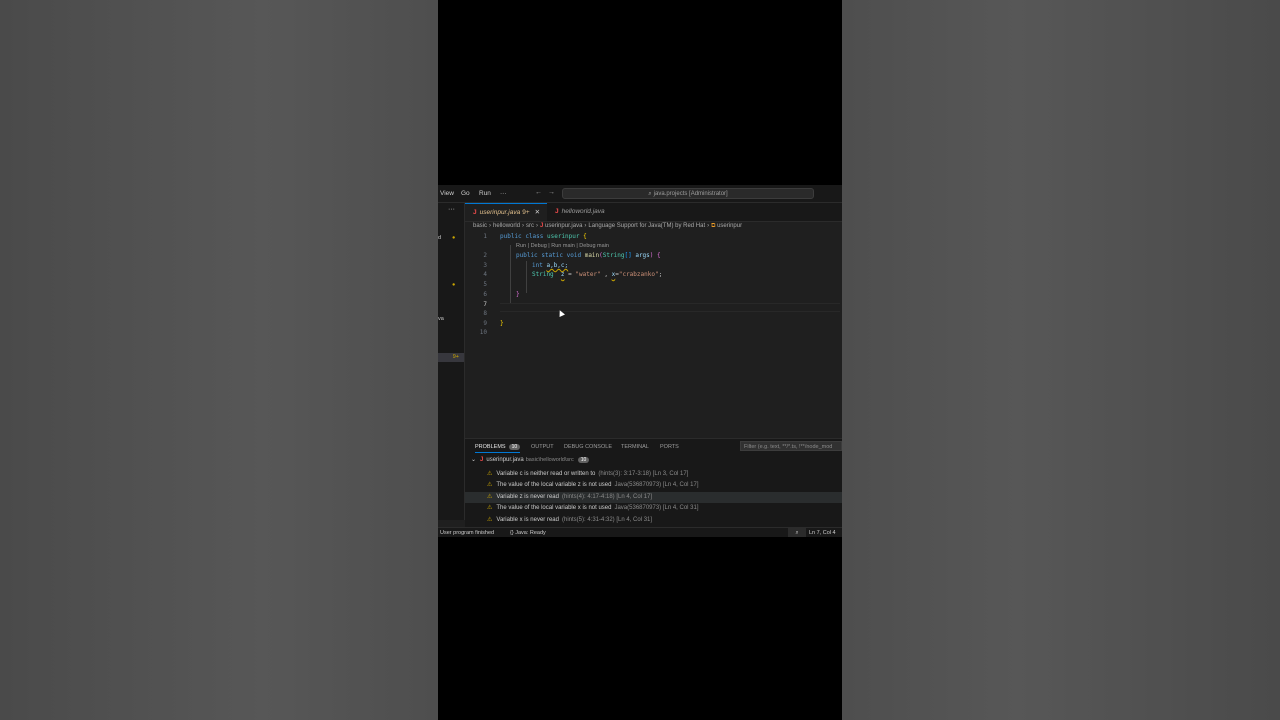  What do you see at coordinates (797, 532) in the screenshot?
I see `zoom-icon: ⌕` at bounding box center [797, 532].